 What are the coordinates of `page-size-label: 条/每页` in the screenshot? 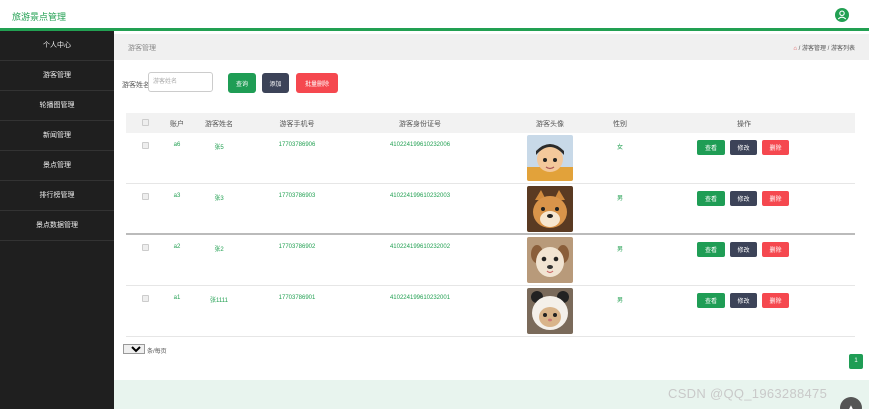 It's located at (157, 352).